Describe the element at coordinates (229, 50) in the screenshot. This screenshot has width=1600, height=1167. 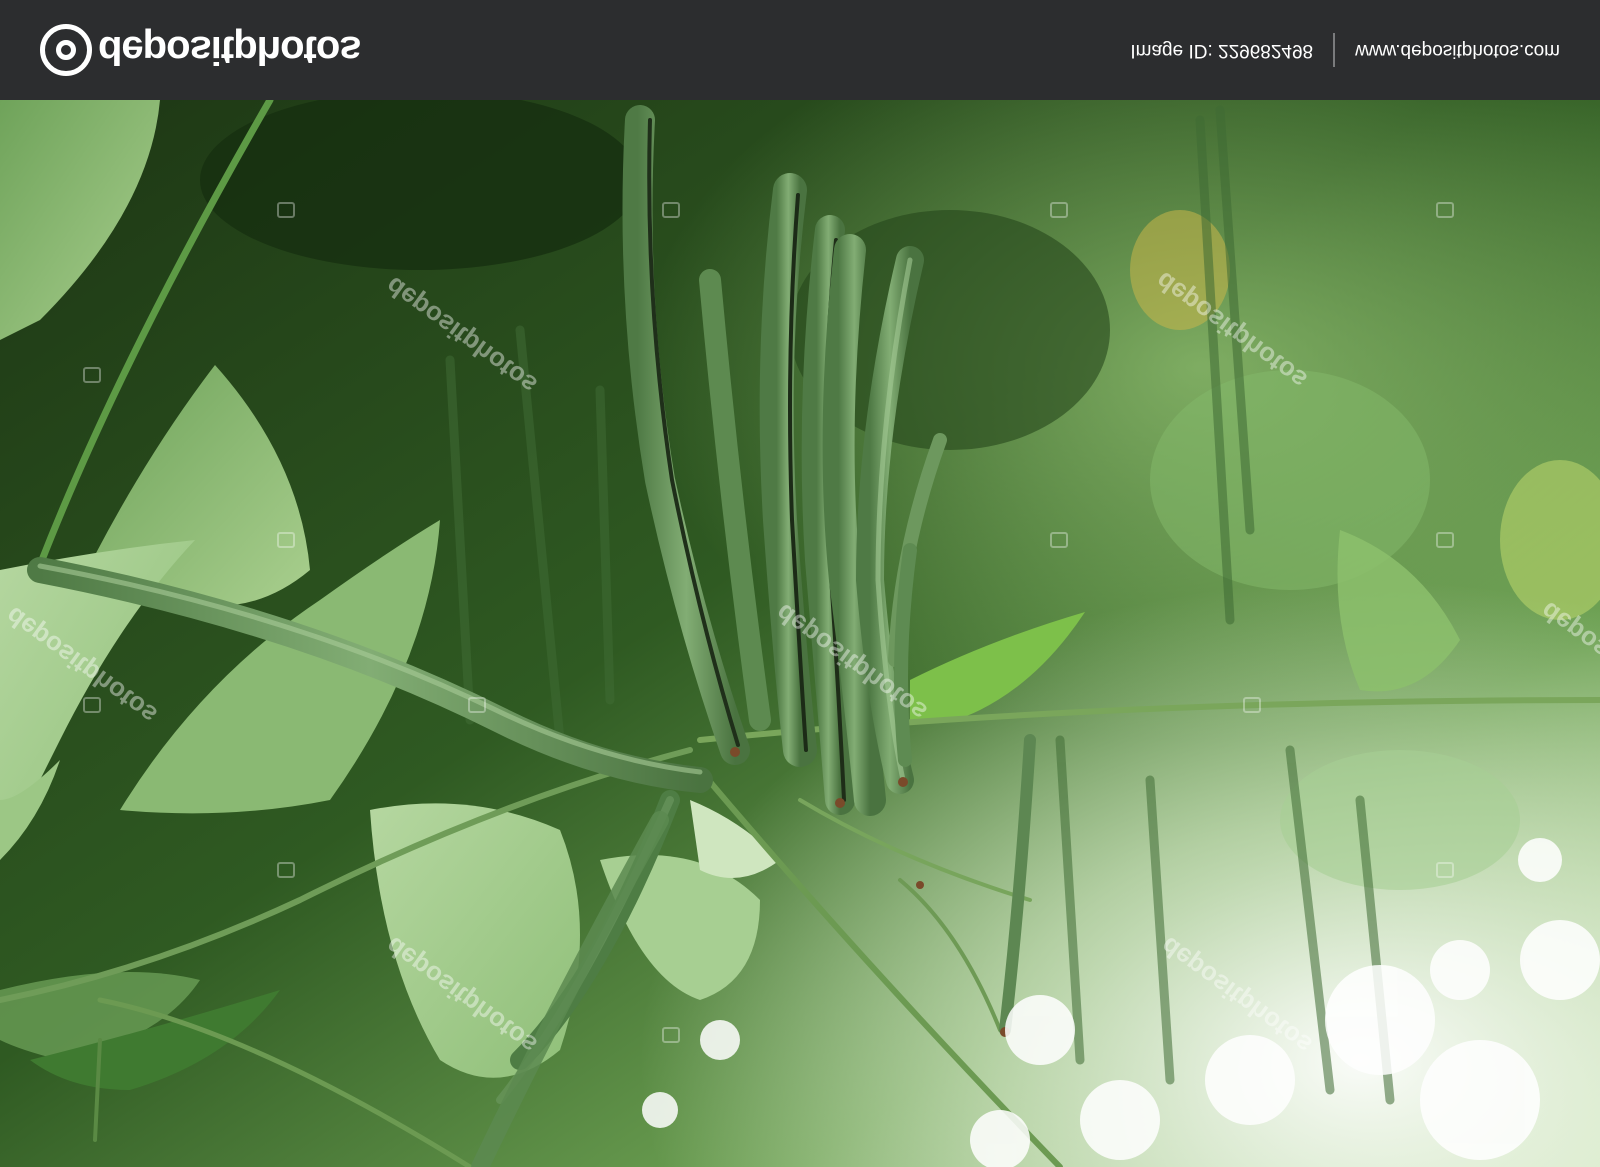
I see `logo-text: depositphotos` at that location.